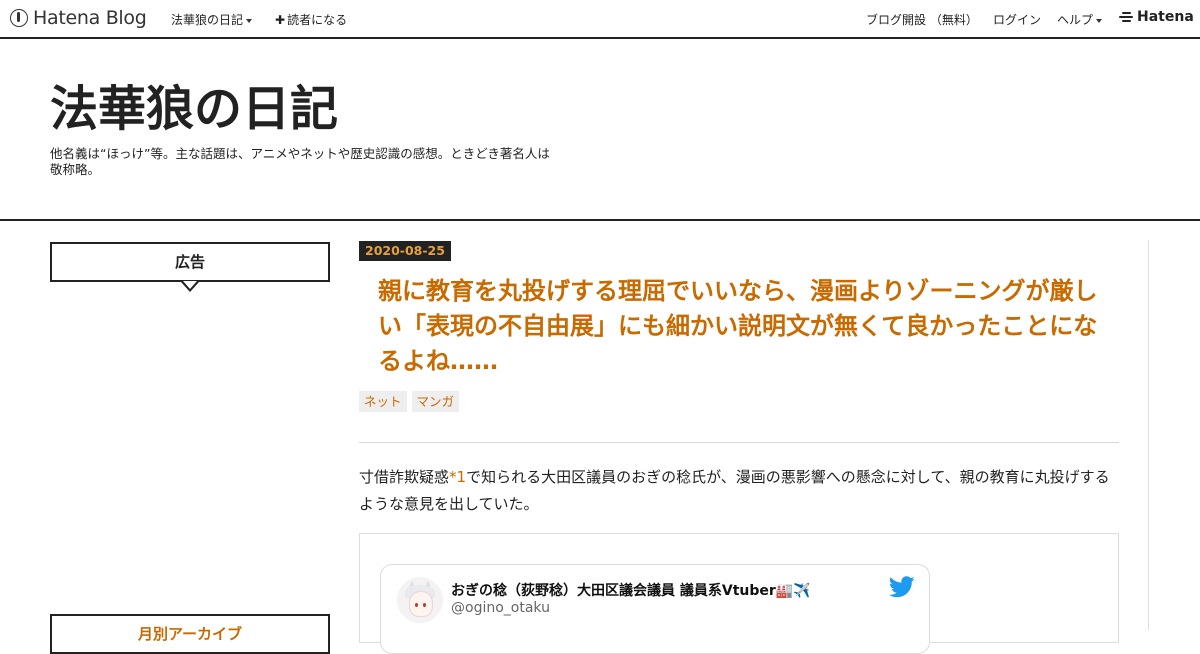 Image resolution: width=1200 pixels, height=654 pixels. I want to click on help-dropdown: ヘルプ, so click(1080, 19).